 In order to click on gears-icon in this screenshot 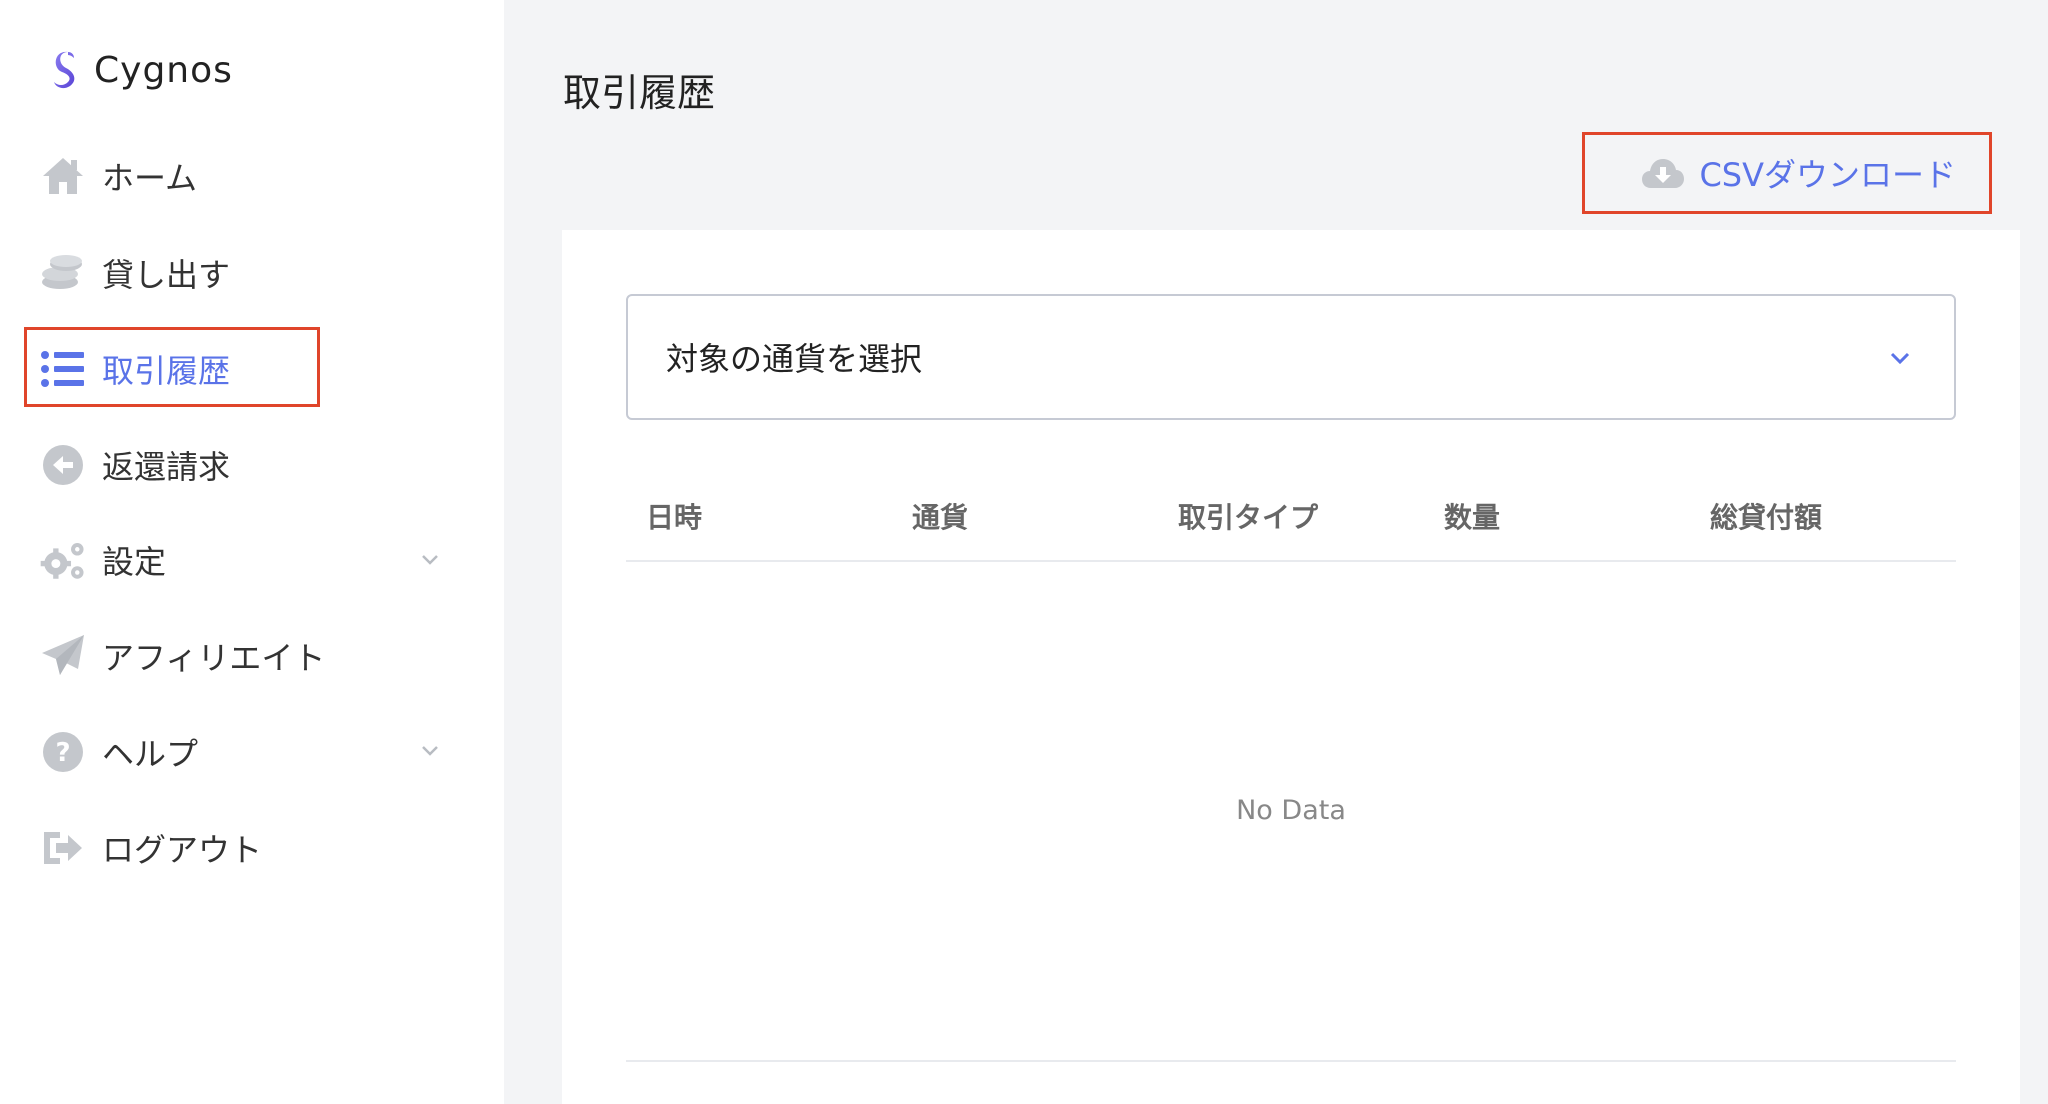, I will do `click(63, 560)`.